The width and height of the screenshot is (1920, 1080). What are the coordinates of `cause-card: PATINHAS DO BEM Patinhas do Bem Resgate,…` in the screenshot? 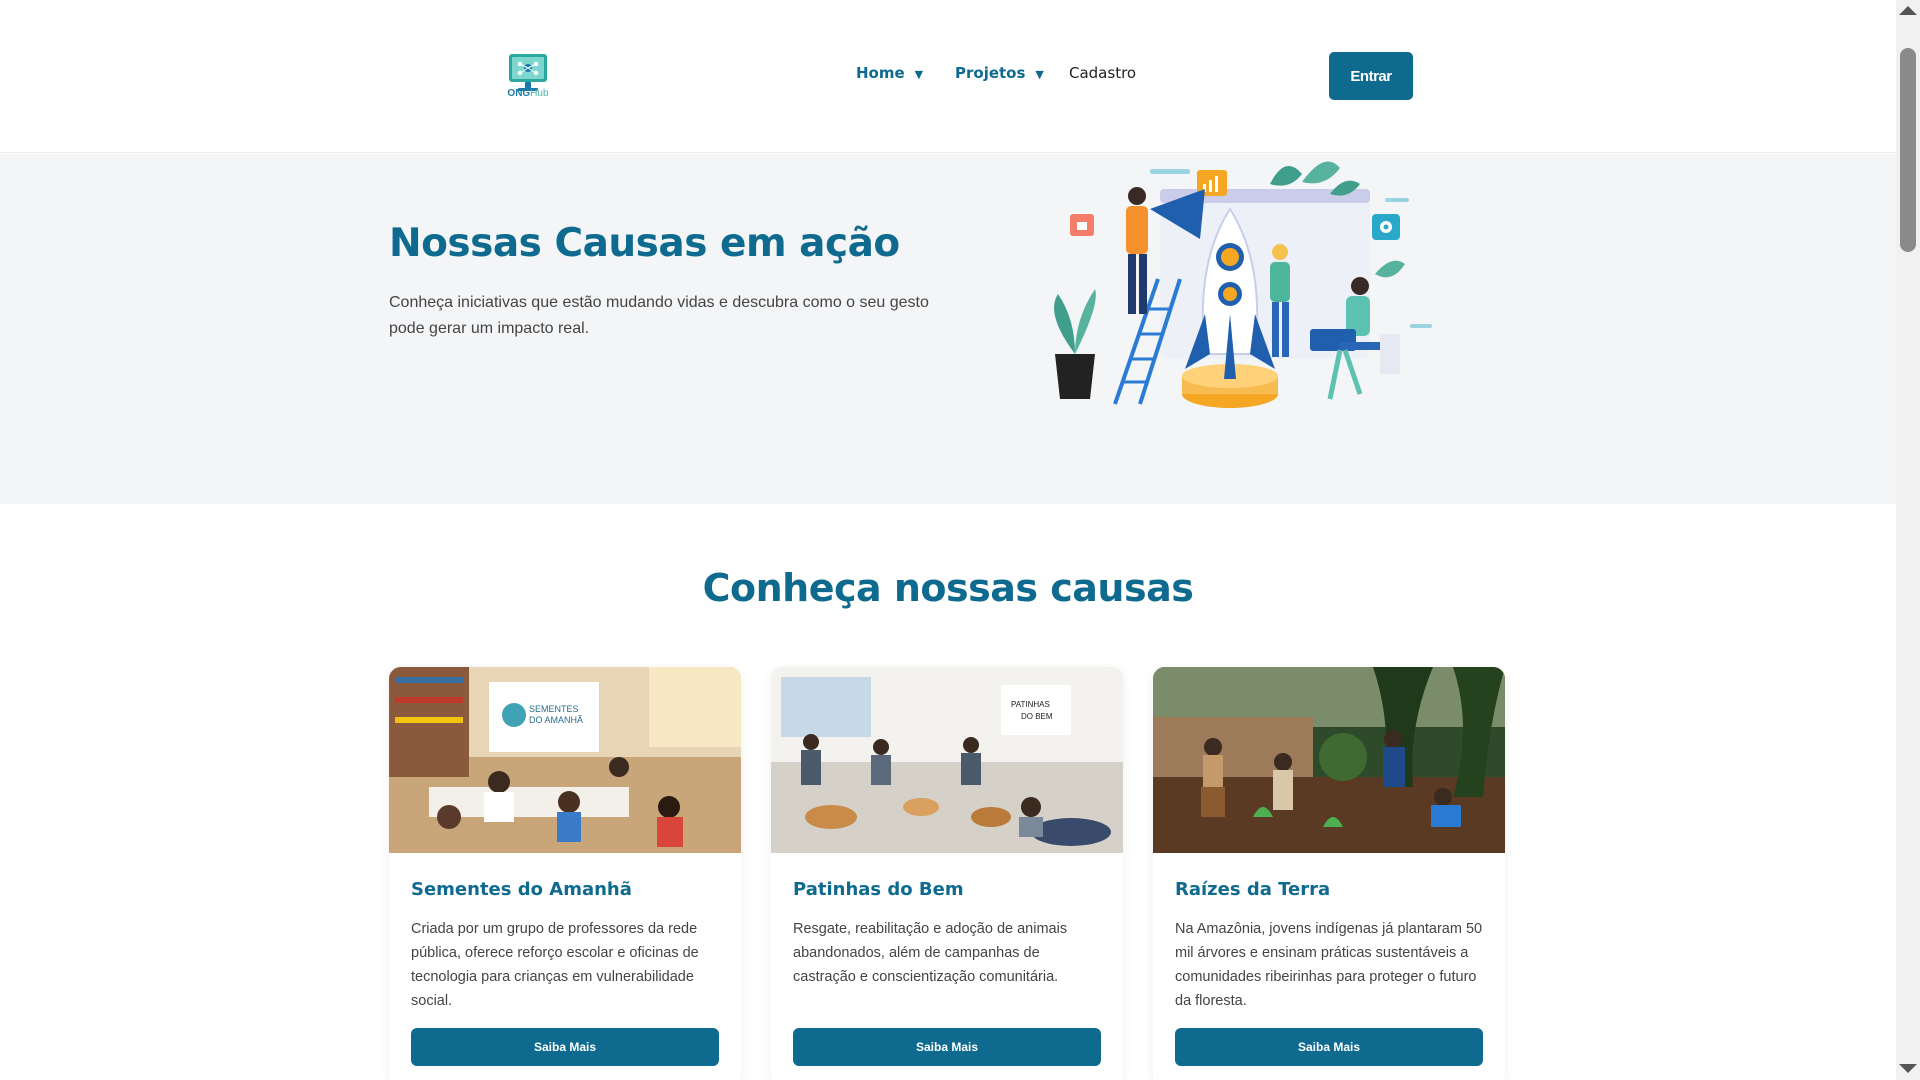 It's located at (947, 873).